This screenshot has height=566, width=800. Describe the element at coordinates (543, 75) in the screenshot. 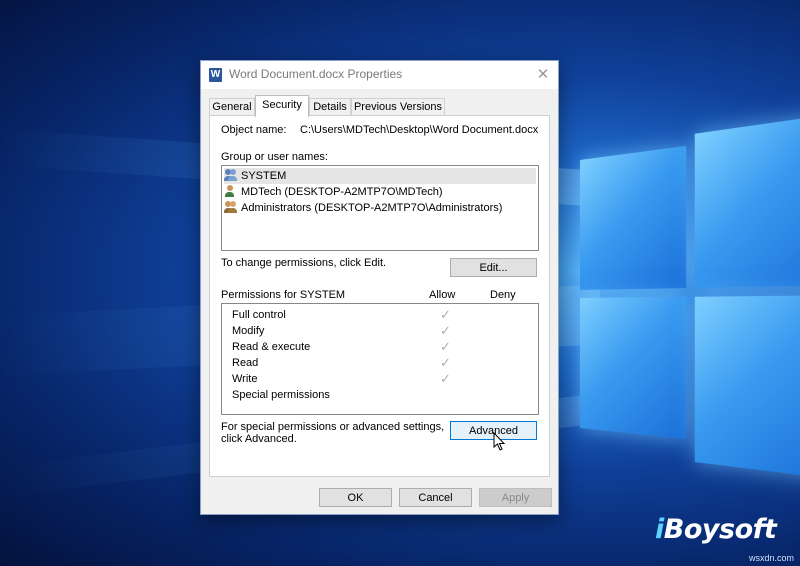

I see `close-button: ✕` at that location.